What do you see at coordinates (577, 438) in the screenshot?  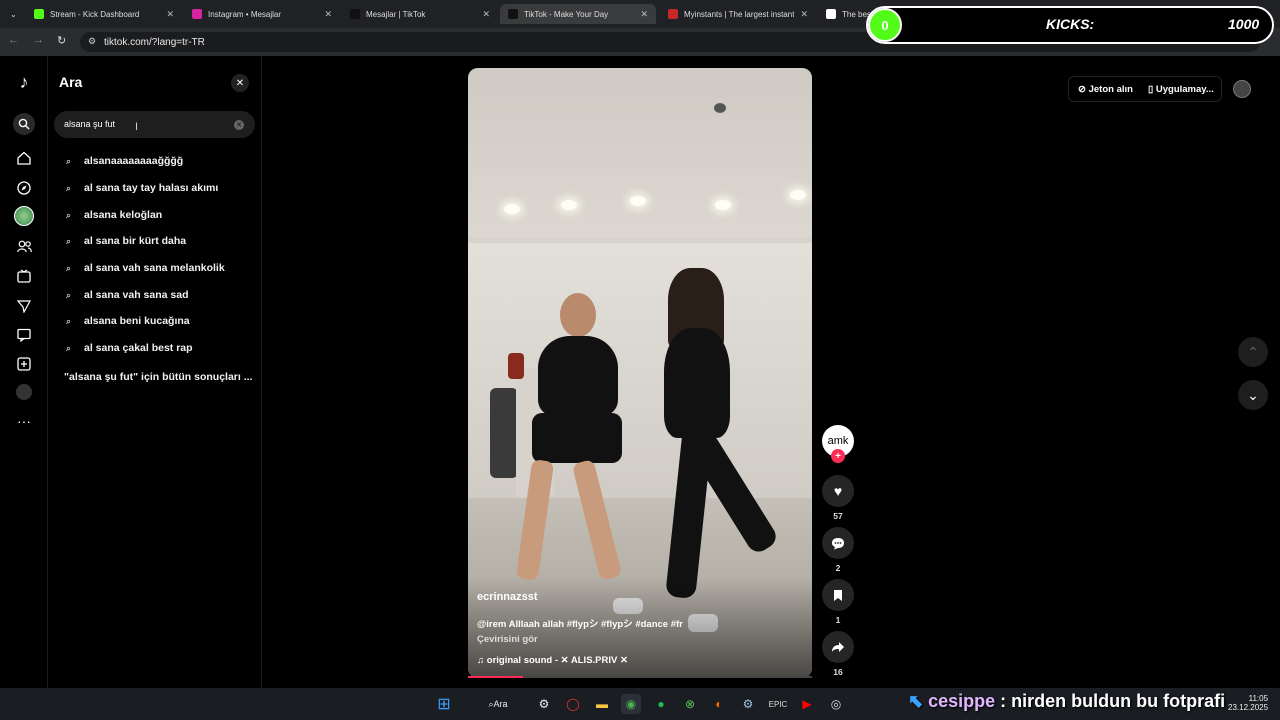 I see `person-left-shorts` at bounding box center [577, 438].